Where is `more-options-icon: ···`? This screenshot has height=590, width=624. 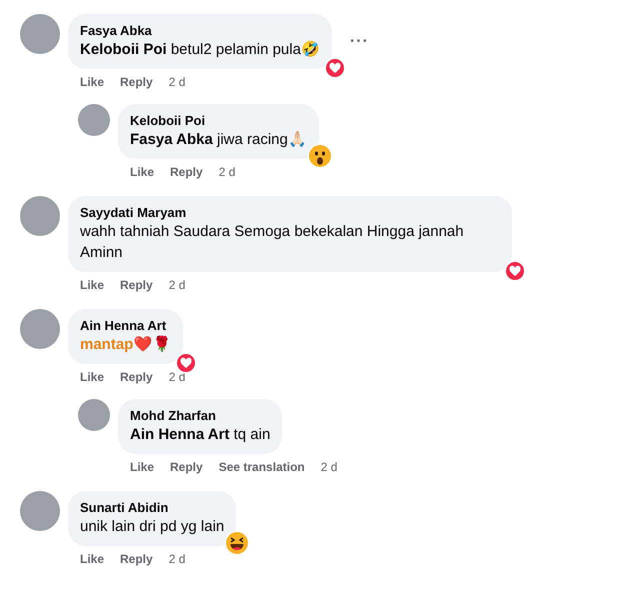 more-options-icon: ··· is located at coordinates (359, 41).